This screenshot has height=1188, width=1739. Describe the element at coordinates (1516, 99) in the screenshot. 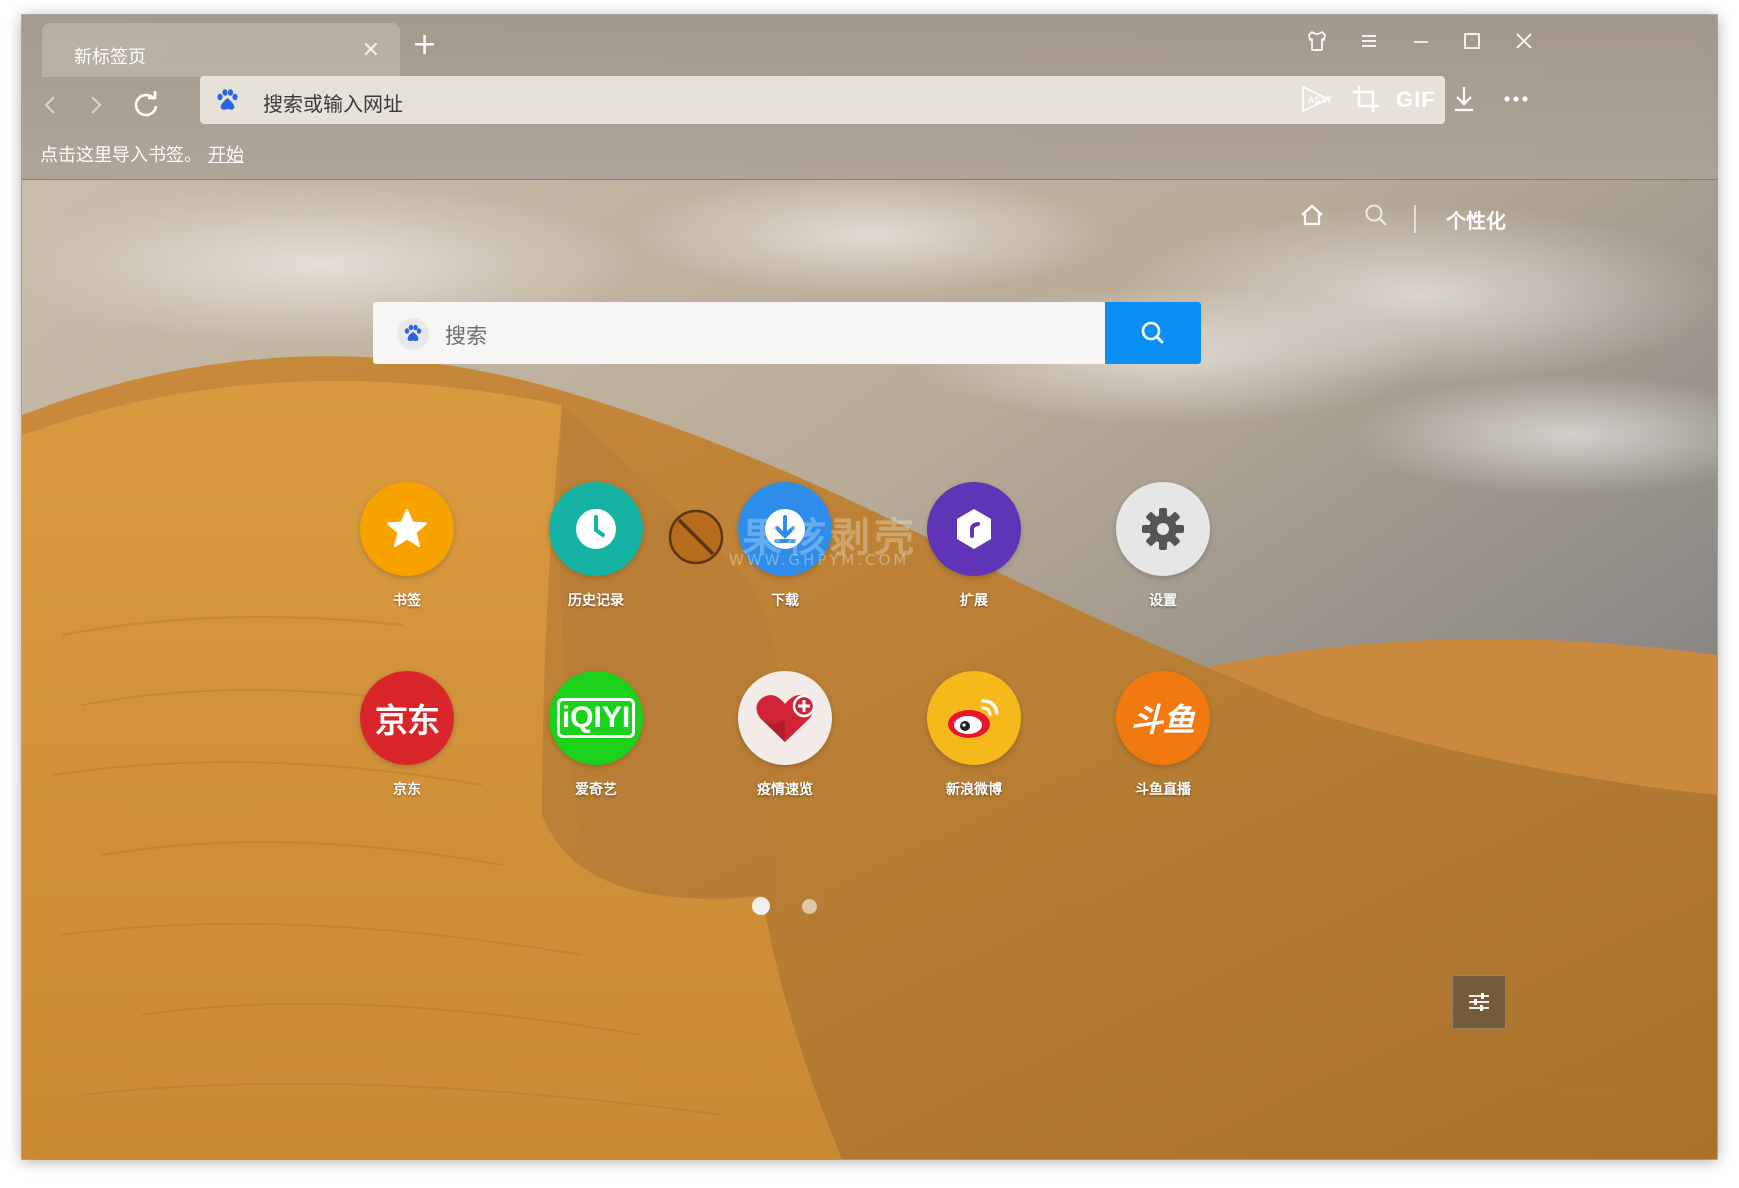

I see `more-icon` at that location.